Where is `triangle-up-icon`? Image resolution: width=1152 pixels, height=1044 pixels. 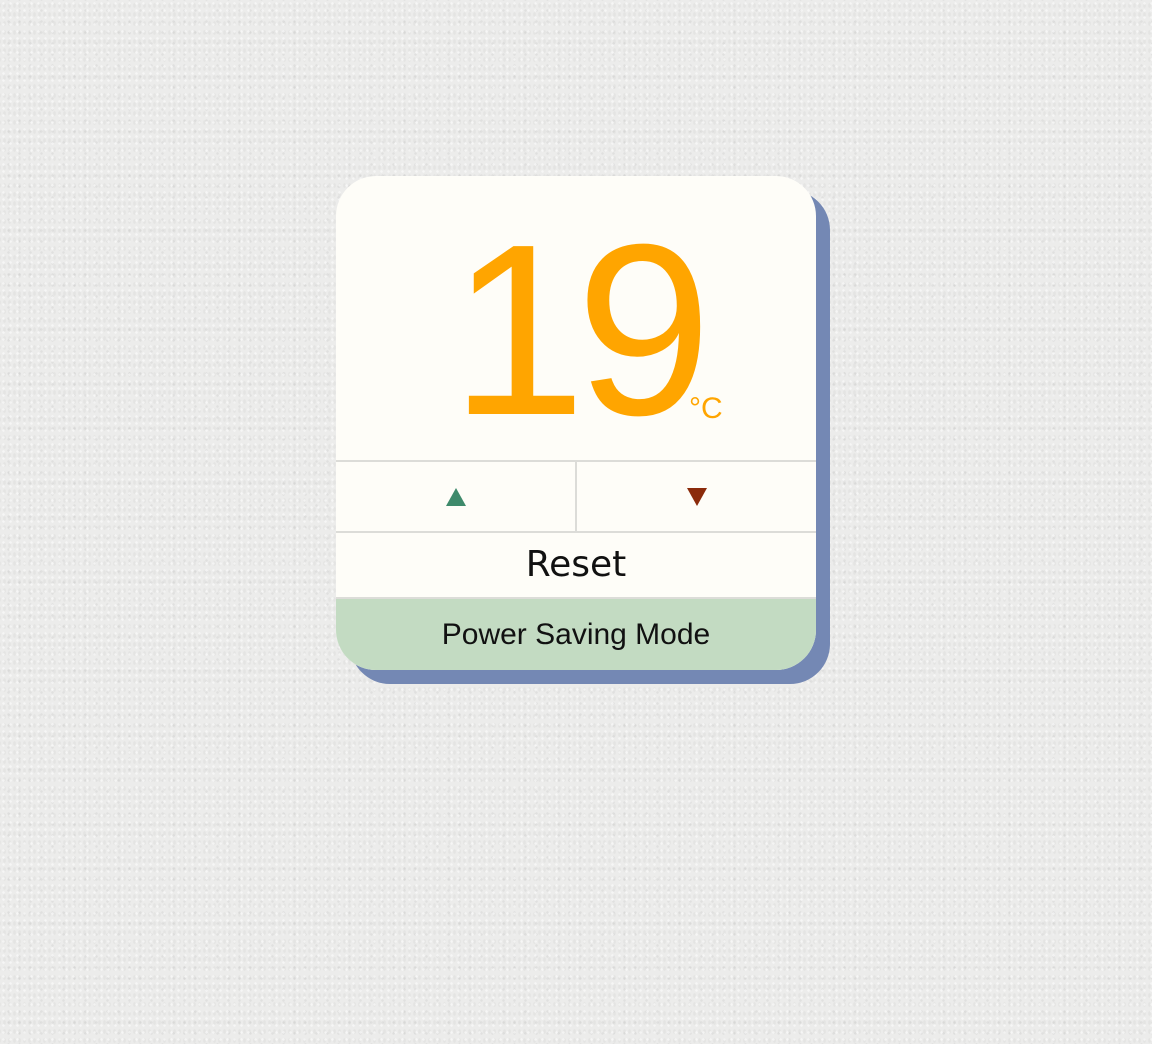
triangle-up-icon is located at coordinates (455, 496).